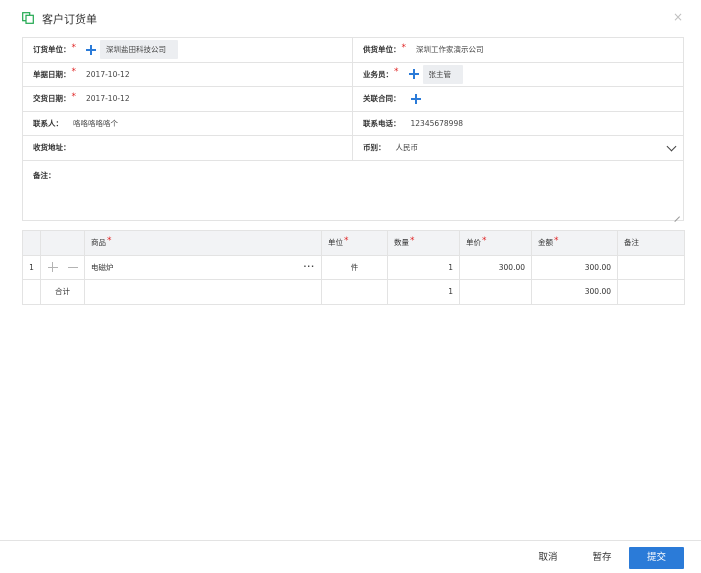 This screenshot has height=573, width=701. I want to click on dialog-footer: 取消 暂存 提交, so click(350, 556).